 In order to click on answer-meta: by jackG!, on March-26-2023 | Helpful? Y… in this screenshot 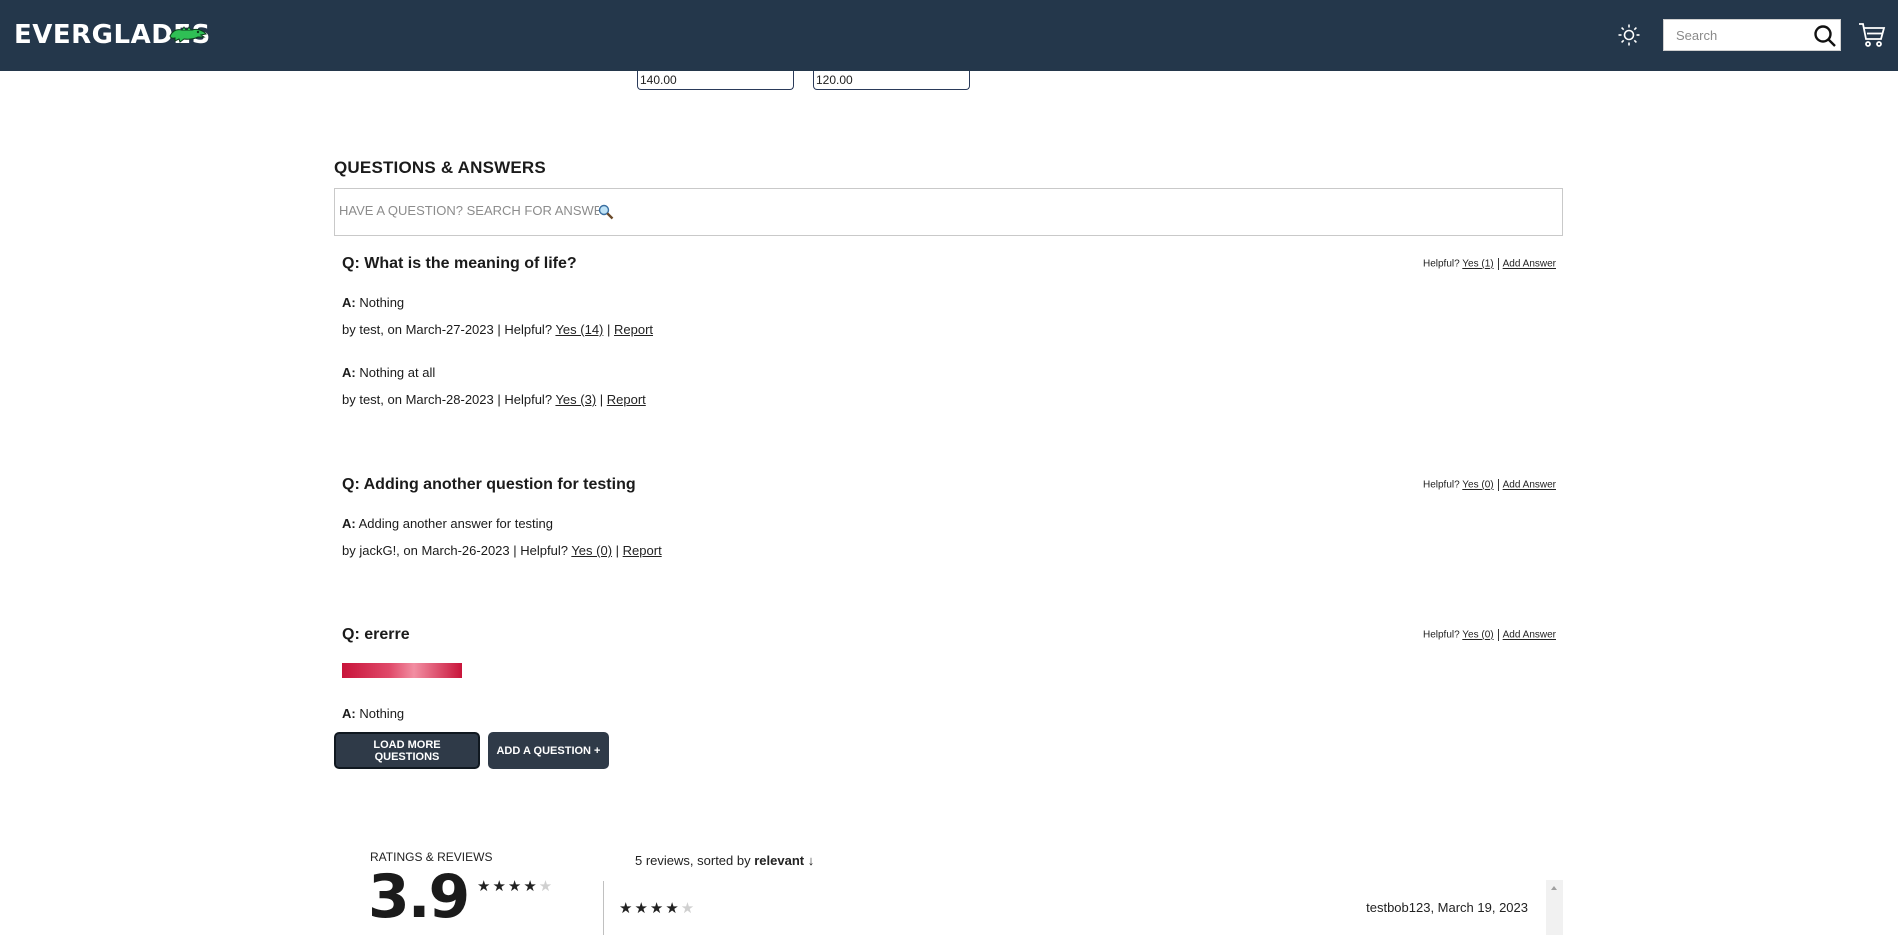, I will do `click(502, 550)`.